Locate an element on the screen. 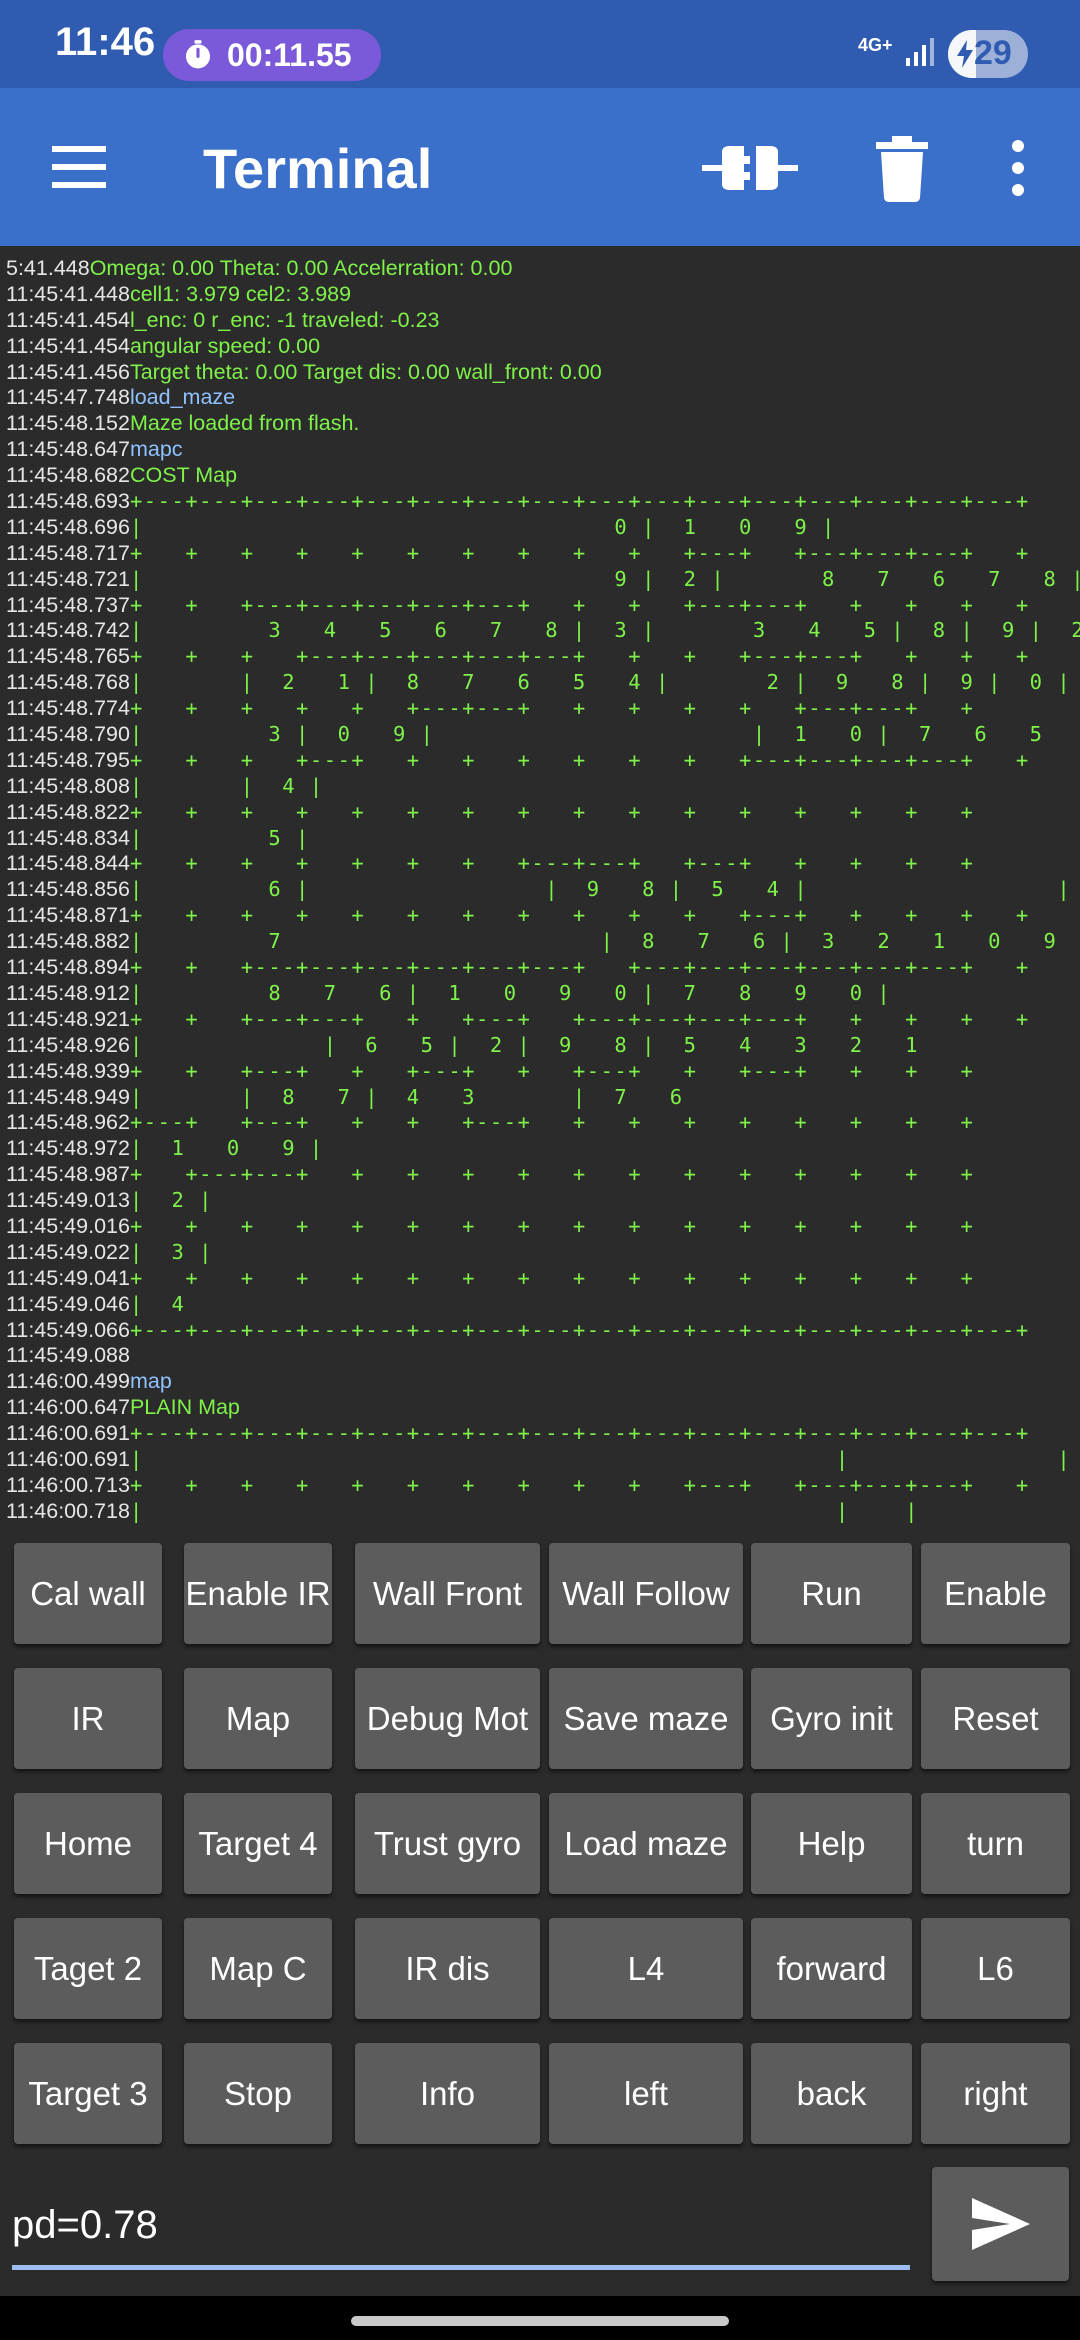 Image resolution: width=1080 pixels, height=2340 pixels. terminal-received-text: angular speed: 0.00 is located at coordinates (225, 345).